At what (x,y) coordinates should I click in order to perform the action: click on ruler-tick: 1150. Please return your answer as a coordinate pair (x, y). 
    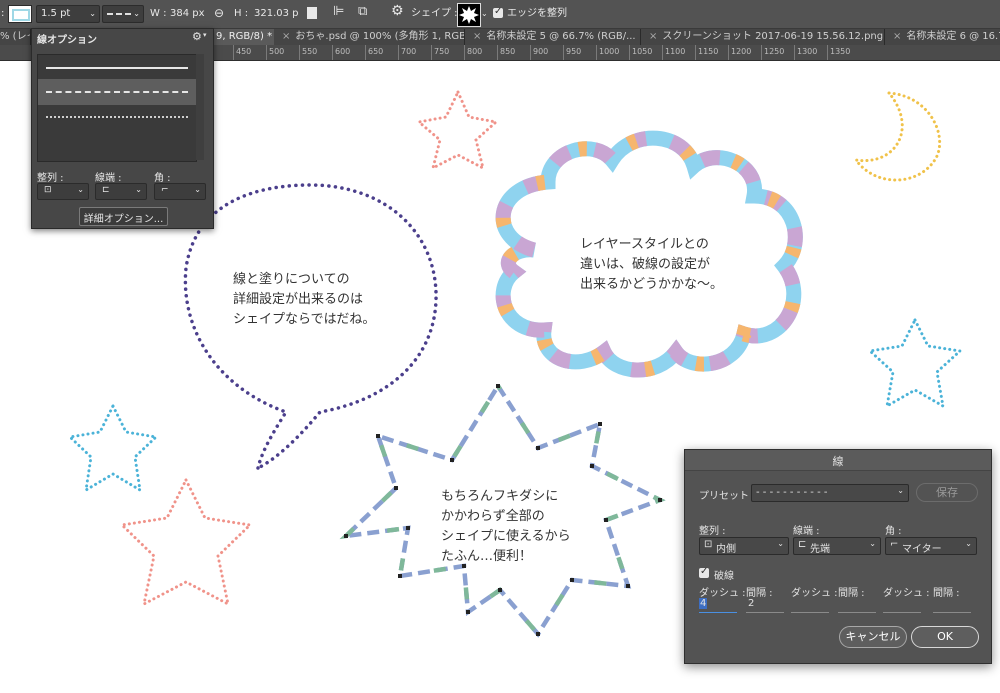
    Looking at the image, I should click on (708, 51).